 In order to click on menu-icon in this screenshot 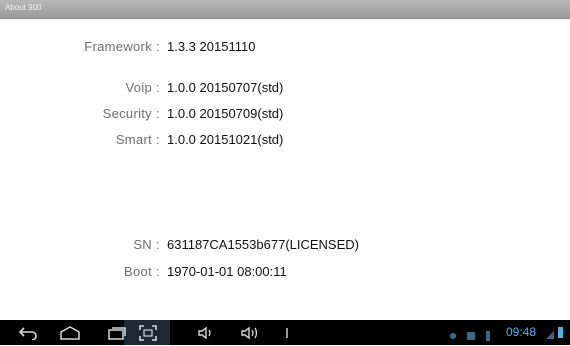, I will do `click(287, 332)`.